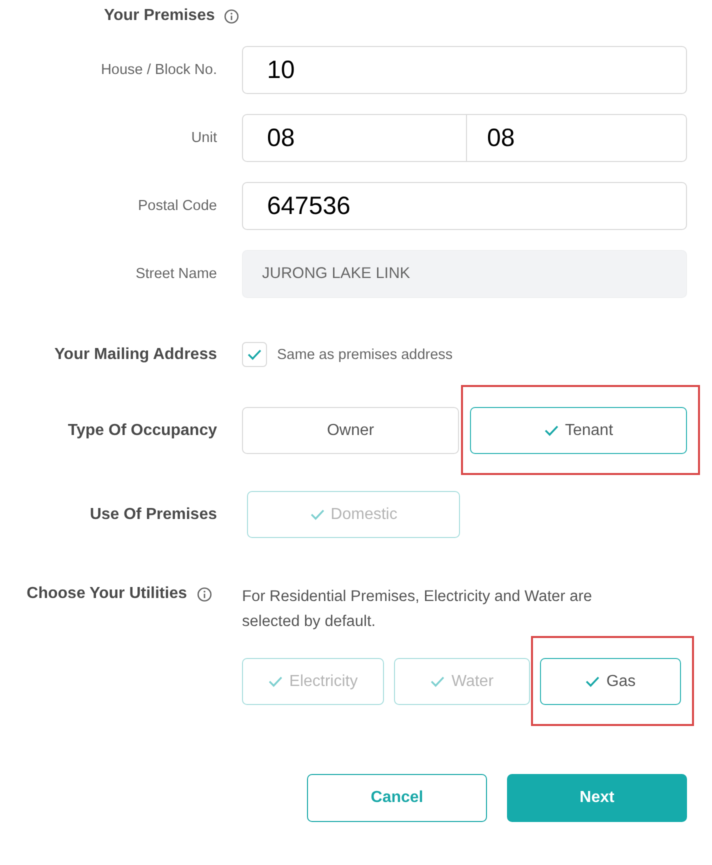  Describe the element at coordinates (177, 206) in the screenshot. I see `field-label: Postal Code` at that location.